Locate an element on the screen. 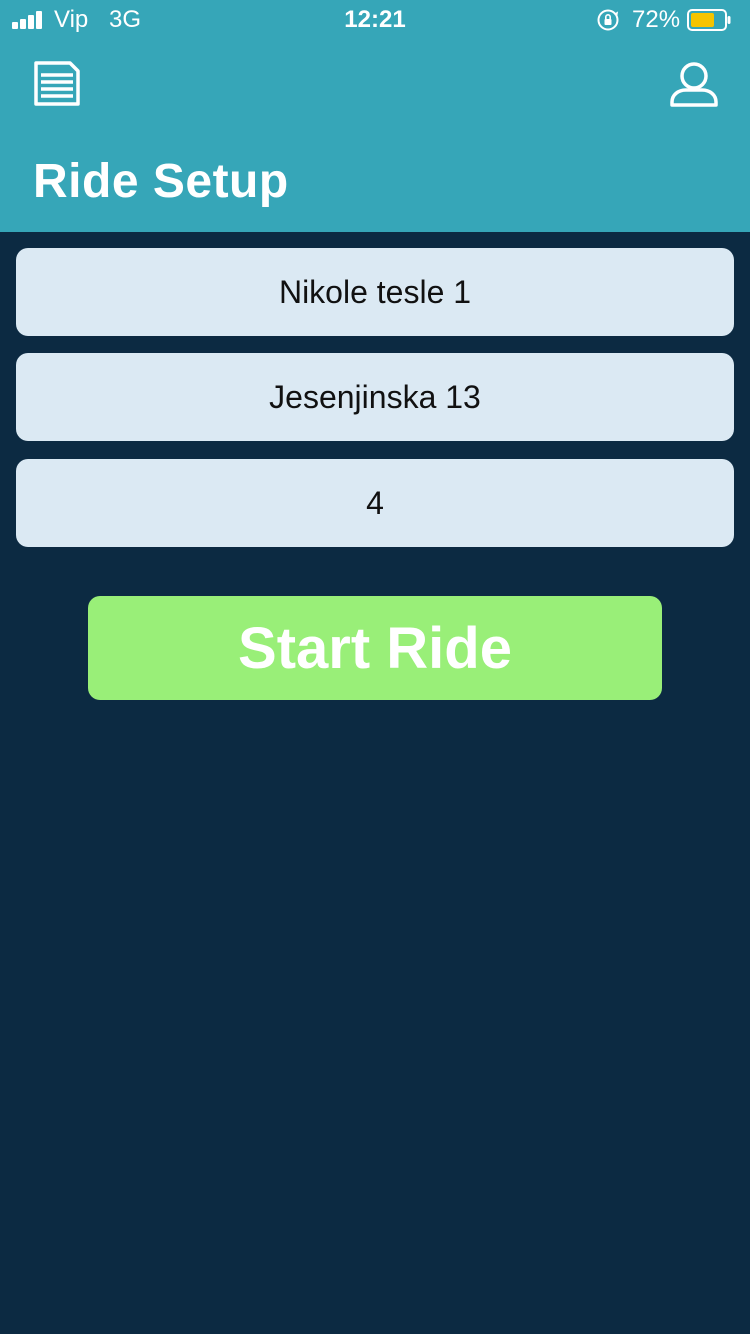 The height and width of the screenshot is (1334, 750). status-bar: Vip 3G 12:21 72% is located at coordinates (375, 20).